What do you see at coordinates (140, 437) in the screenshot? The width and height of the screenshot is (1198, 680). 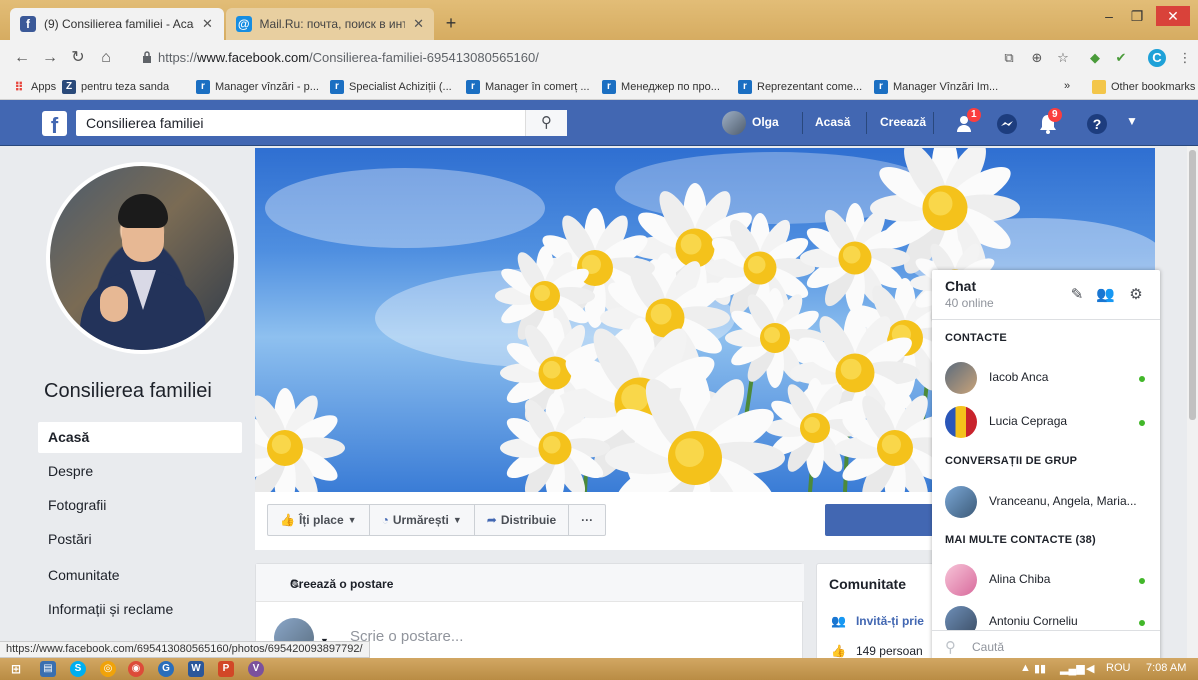 I see `page-nav-home: Acasă` at bounding box center [140, 437].